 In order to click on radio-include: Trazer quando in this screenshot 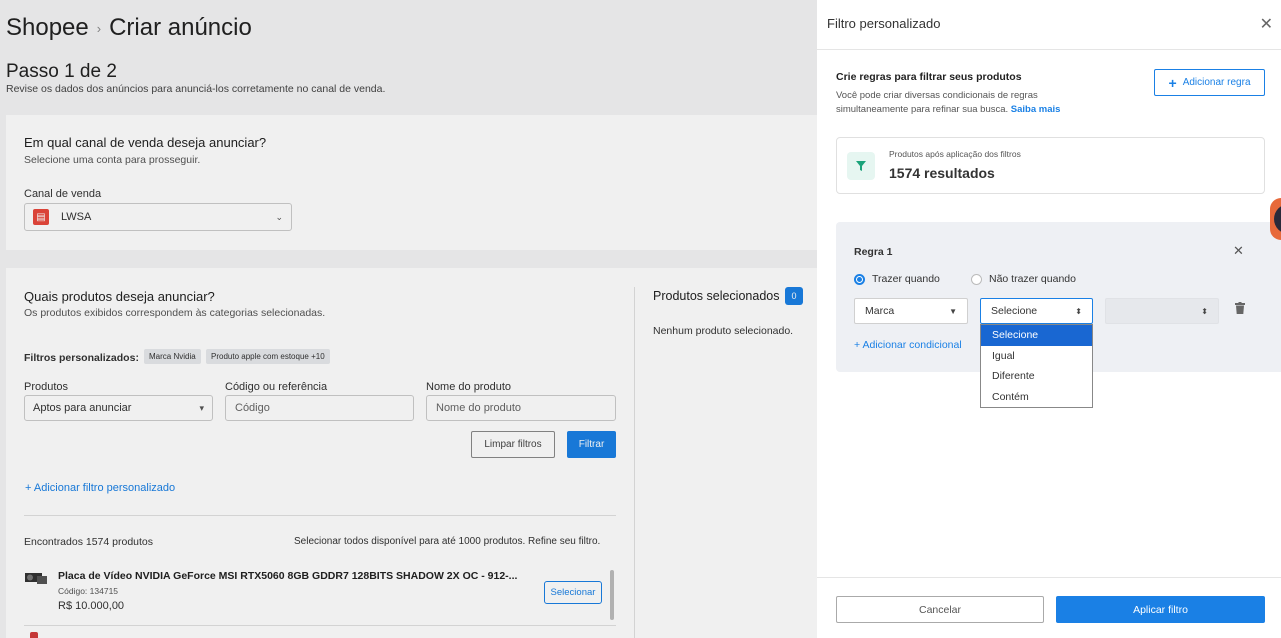, I will do `click(897, 279)`.